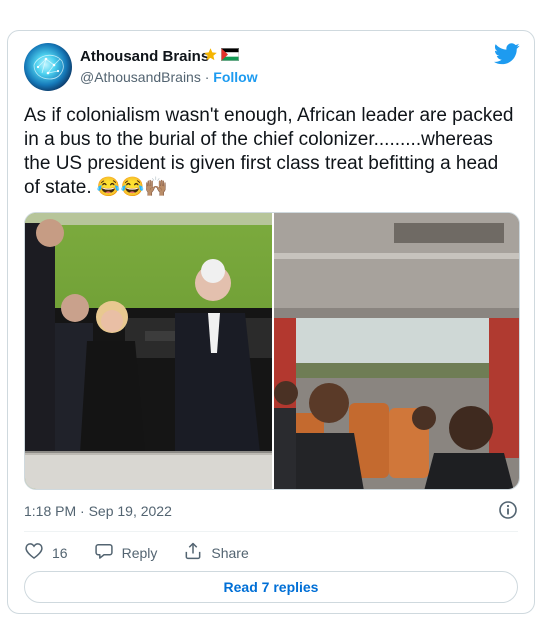  I want to click on heart-icon, so click(34, 552).